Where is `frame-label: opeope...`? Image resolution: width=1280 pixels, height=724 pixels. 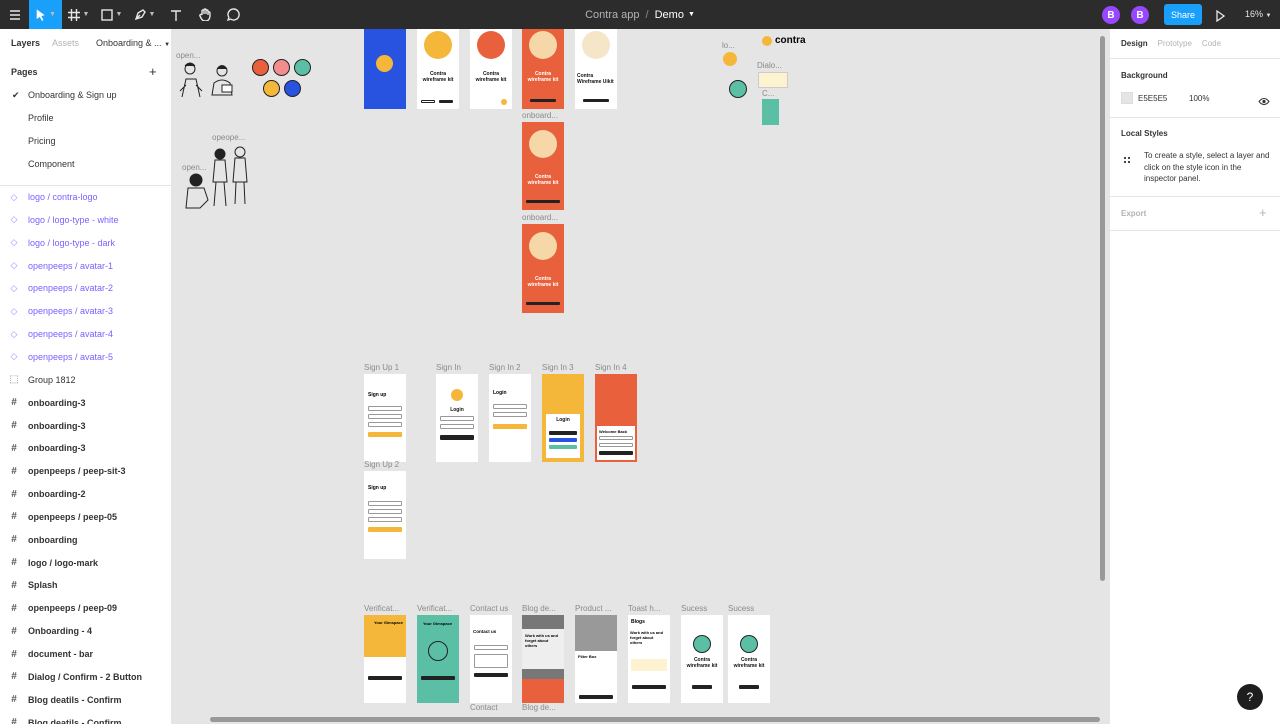 frame-label: opeope... is located at coordinates (228, 137).